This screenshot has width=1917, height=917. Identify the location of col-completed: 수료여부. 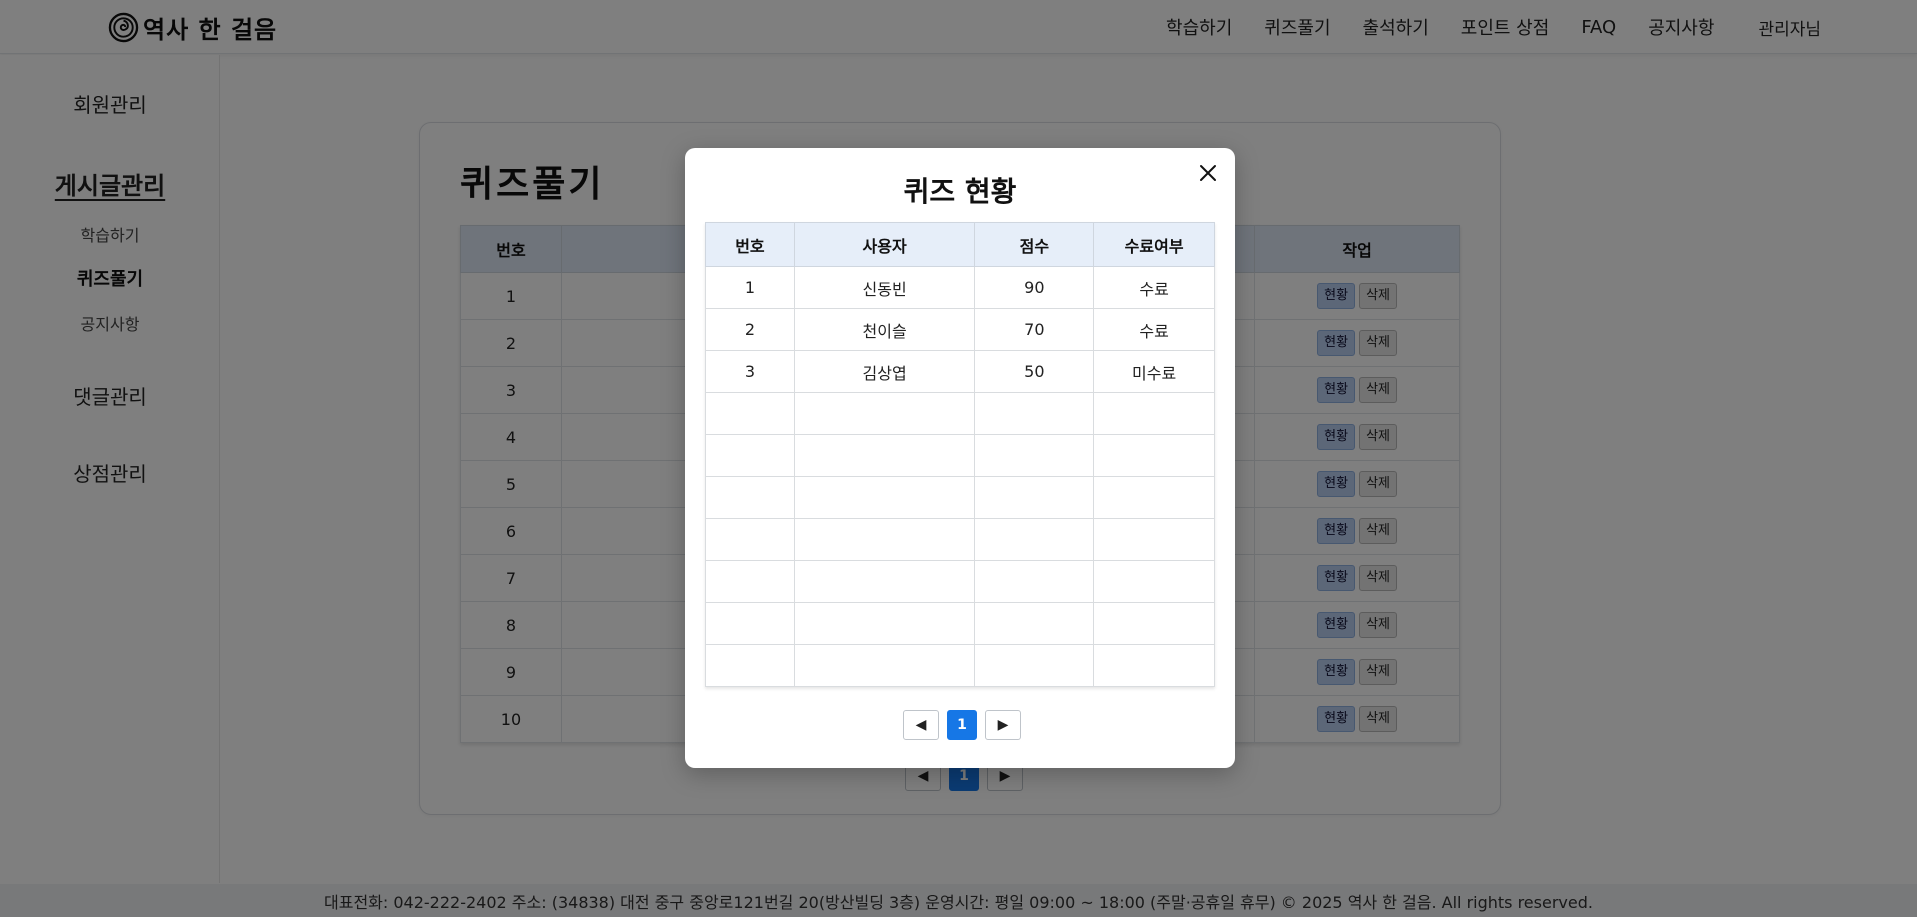
(1154, 244).